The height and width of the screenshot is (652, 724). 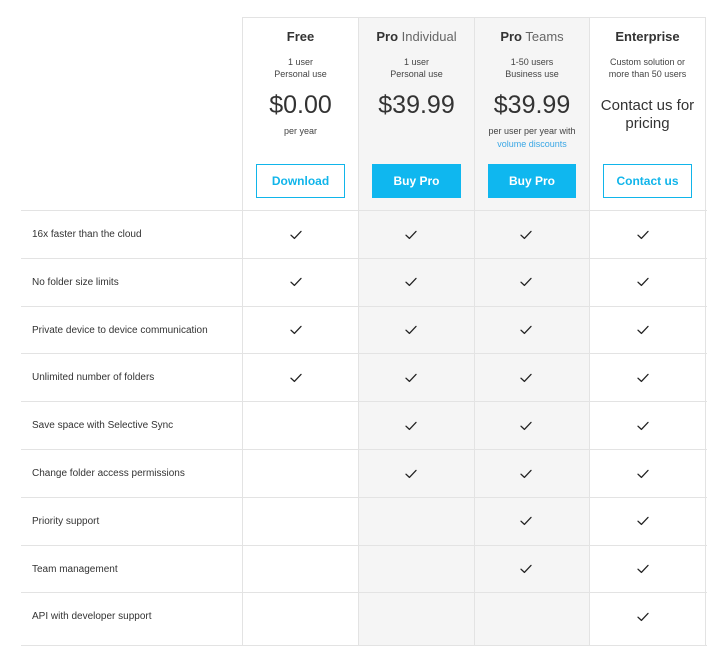 I want to click on plan-name: Free, so click(x=300, y=36).